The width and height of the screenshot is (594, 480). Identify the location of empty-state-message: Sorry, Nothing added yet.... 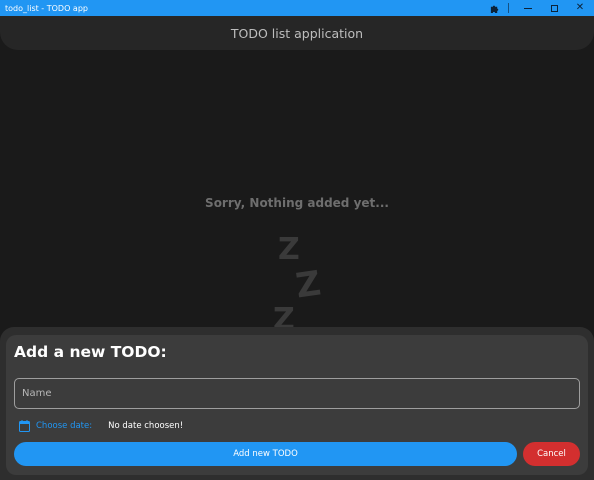
(297, 203).